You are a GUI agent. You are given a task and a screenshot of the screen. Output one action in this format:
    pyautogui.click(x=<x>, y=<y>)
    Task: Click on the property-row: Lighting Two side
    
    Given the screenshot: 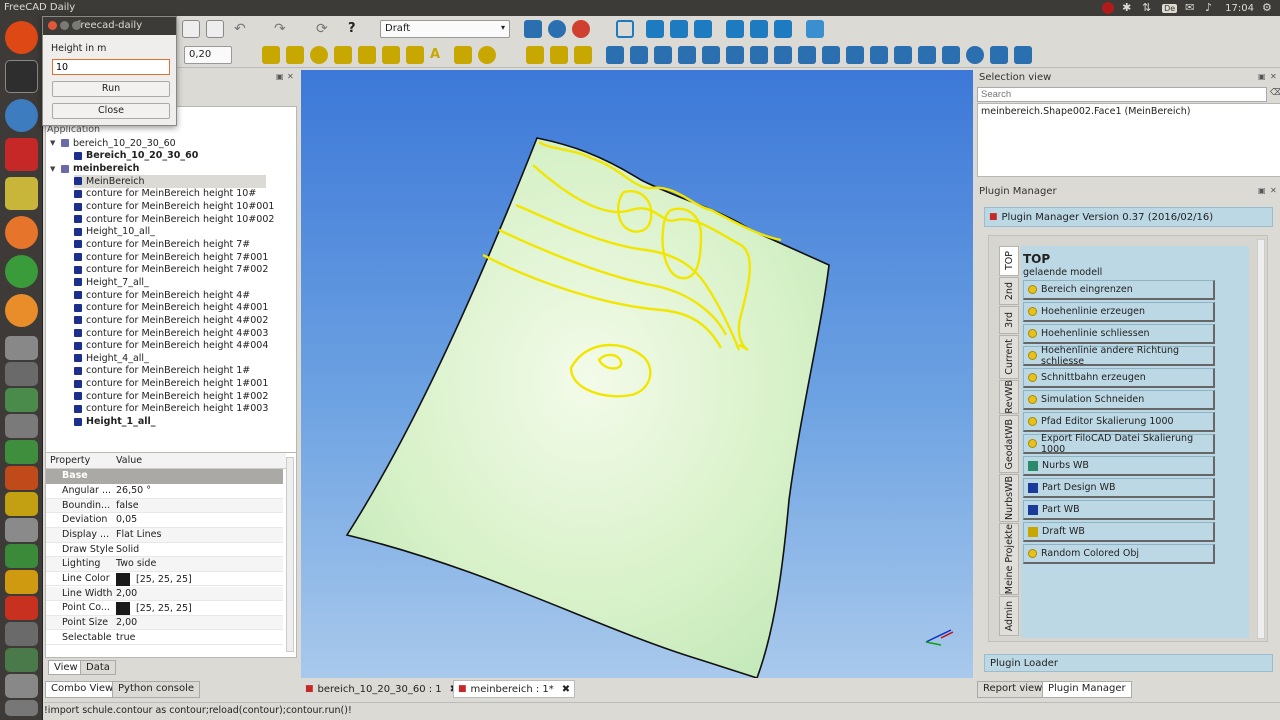 What is the action you would take?
    pyautogui.click(x=164, y=564)
    